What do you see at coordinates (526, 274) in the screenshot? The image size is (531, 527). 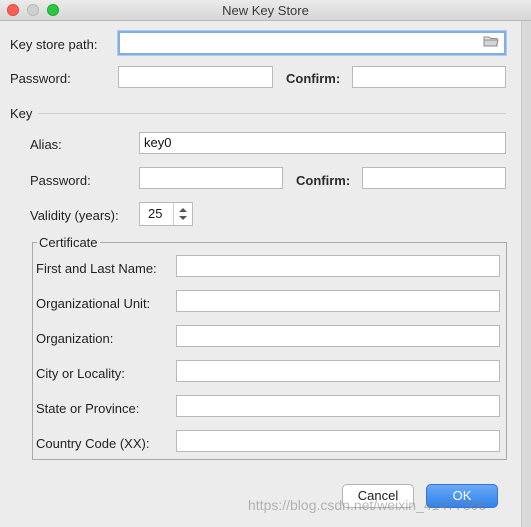 I see `window-edge` at bounding box center [526, 274].